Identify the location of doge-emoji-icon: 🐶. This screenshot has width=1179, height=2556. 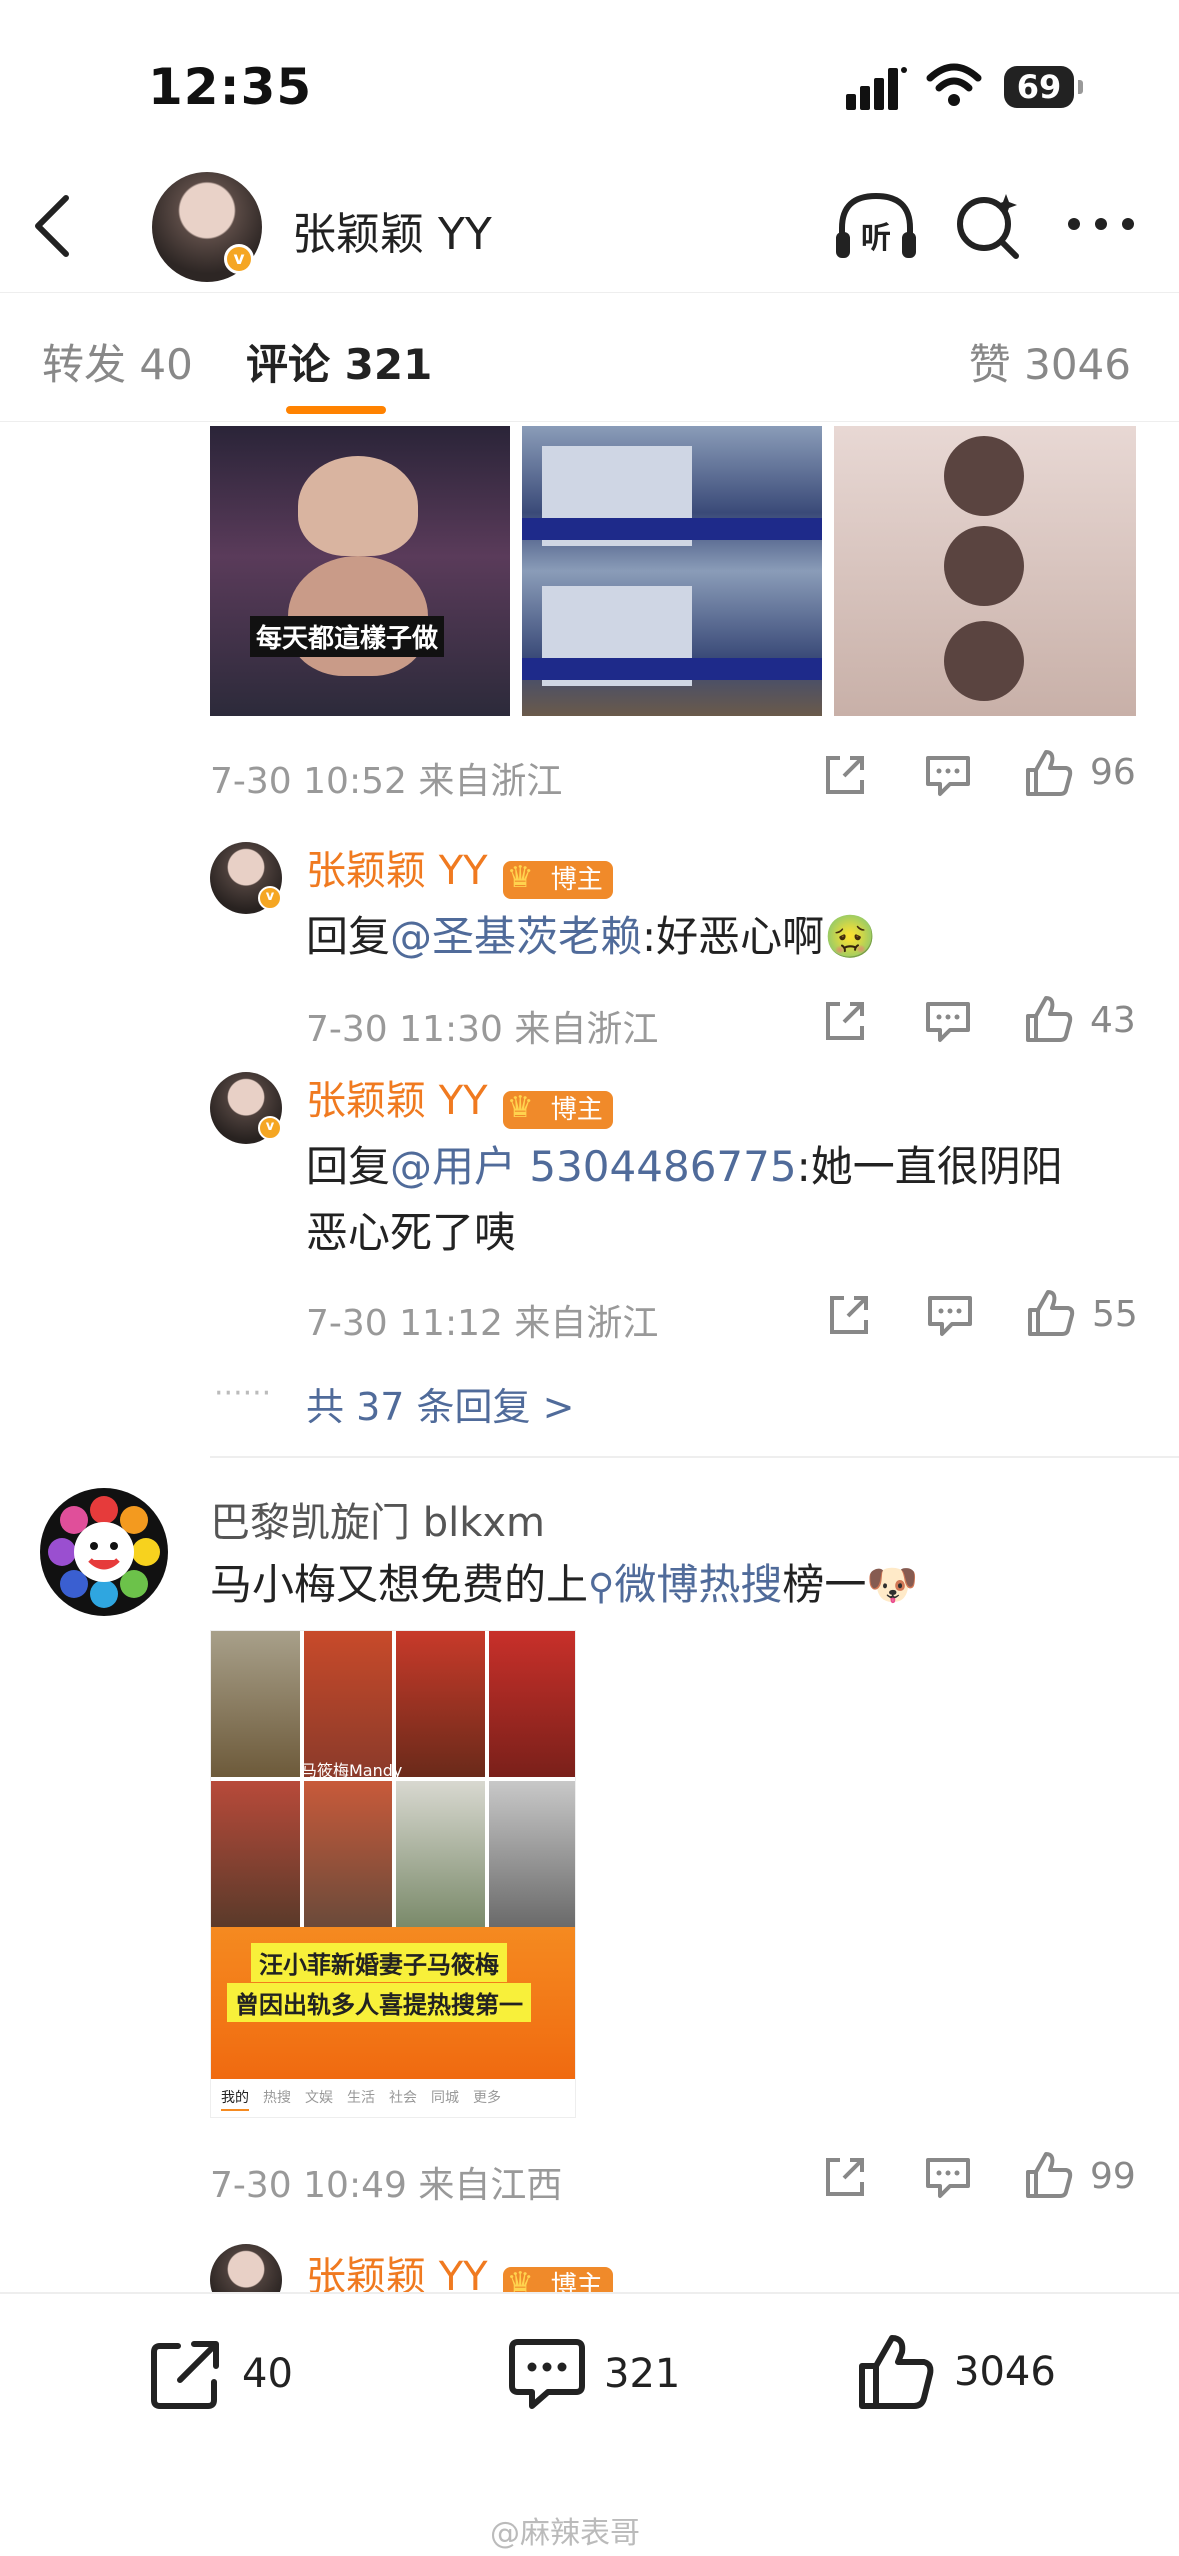
(892, 1584).